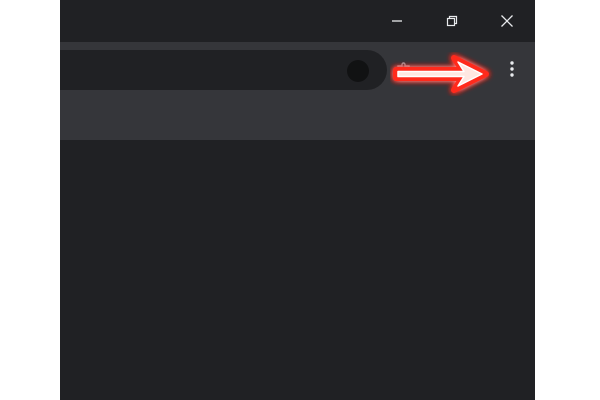 The image size is (600, 400). What do you see at coordinates (297, 21) in the screenshot?
I see `title-bar` at bounding box center [297, 21].